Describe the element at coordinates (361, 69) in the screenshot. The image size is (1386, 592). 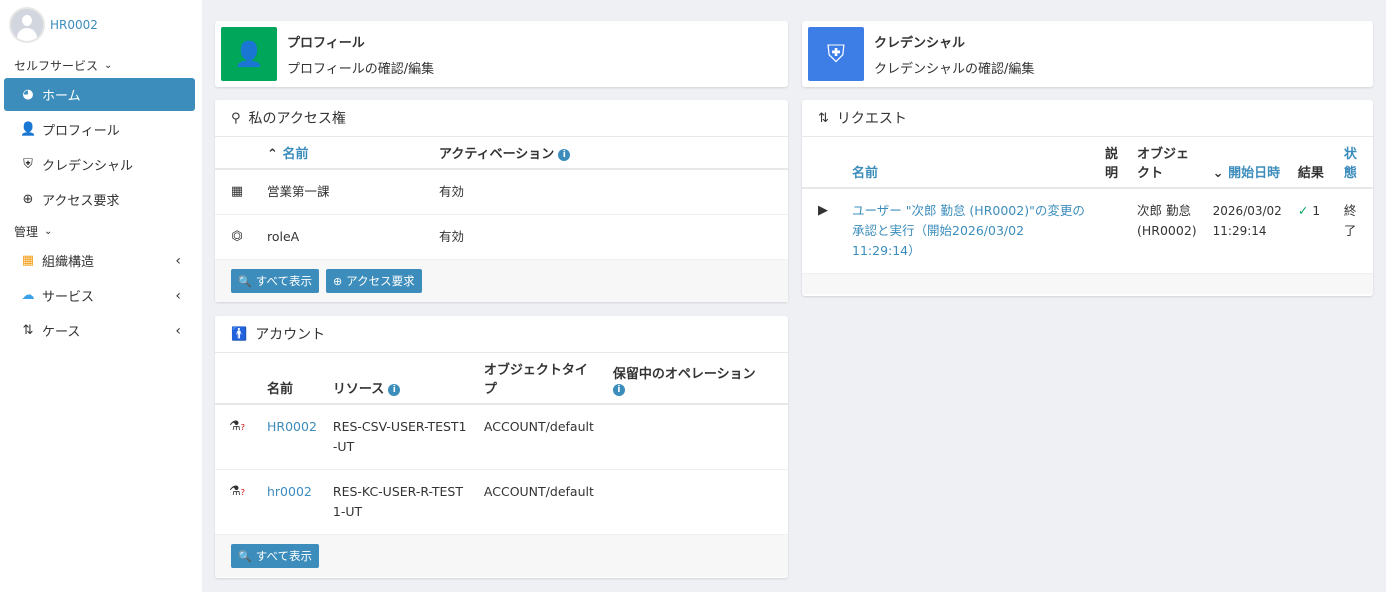
I see `profile-box-subtitle: プロフィールの確認/編集` at that location.